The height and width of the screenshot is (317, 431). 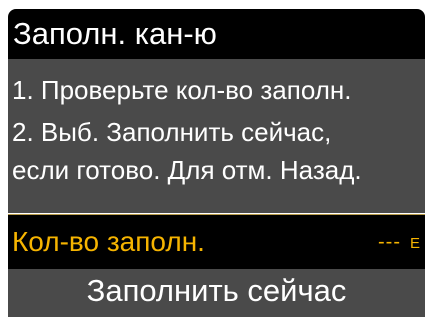 I want to click on fill-now-label: Заполнить сейчас, so click(x=216, y=290).